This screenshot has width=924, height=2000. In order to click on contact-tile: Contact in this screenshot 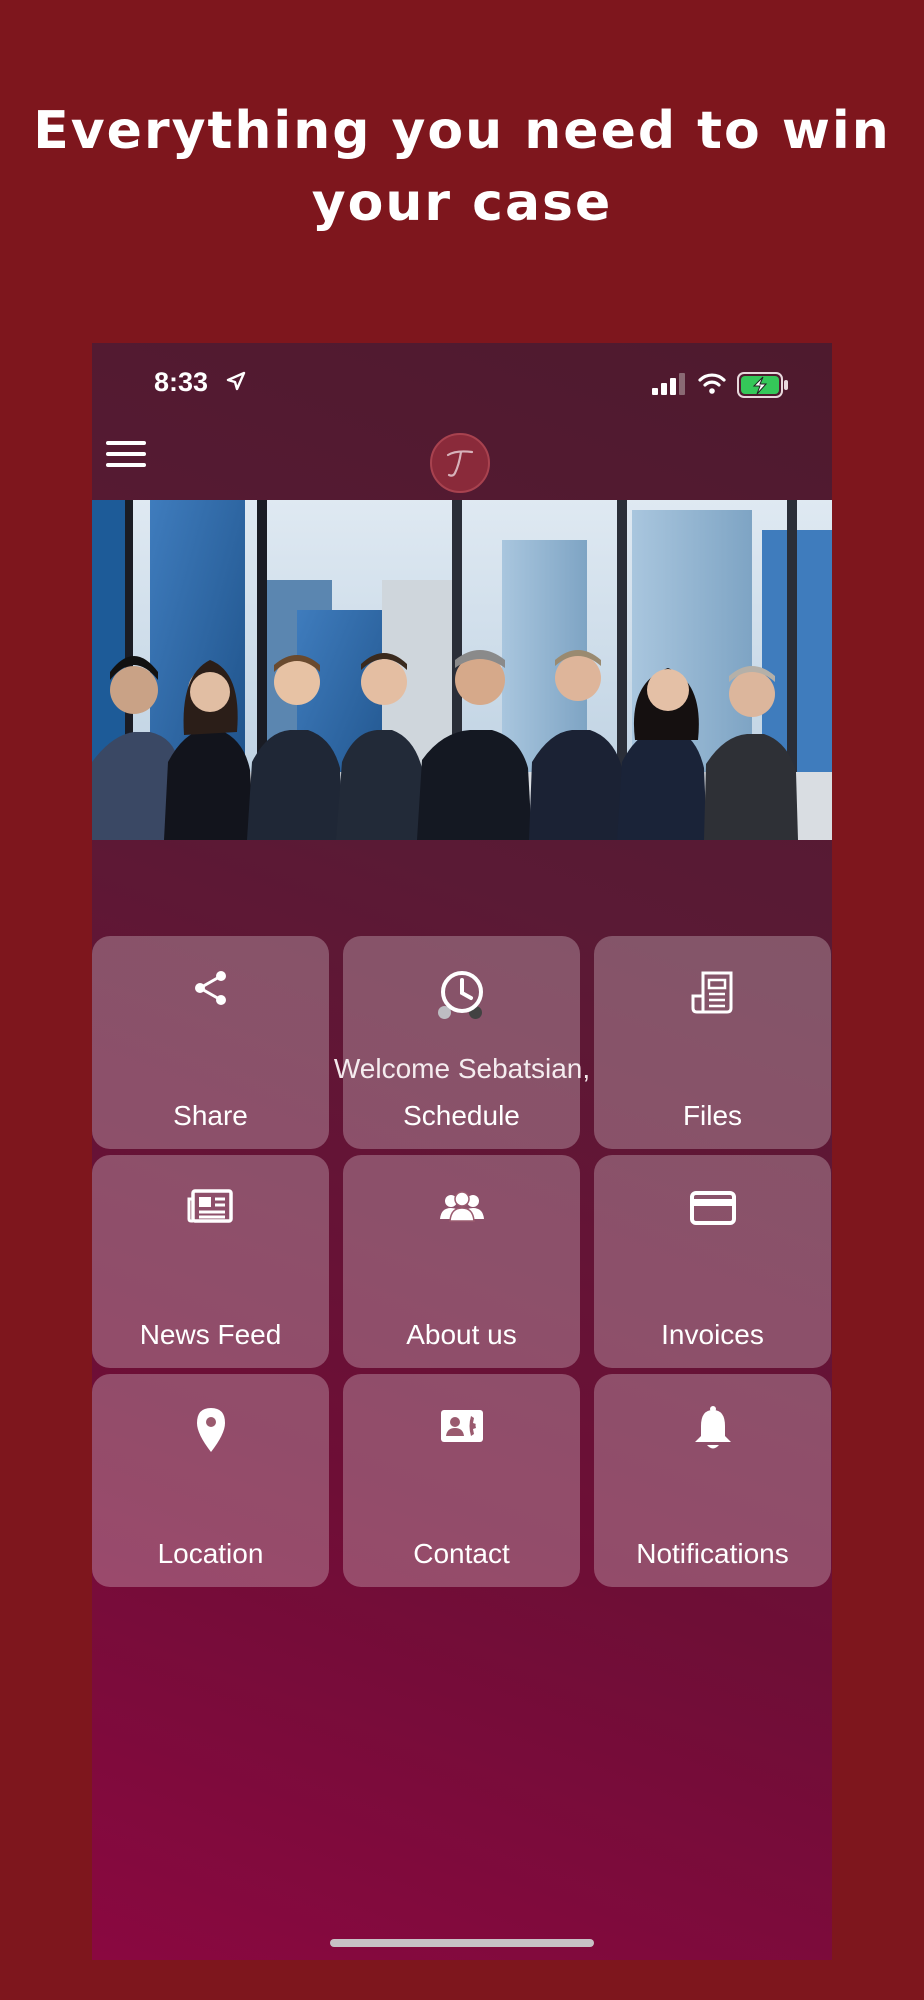, I will do `click(461, 1480)`.